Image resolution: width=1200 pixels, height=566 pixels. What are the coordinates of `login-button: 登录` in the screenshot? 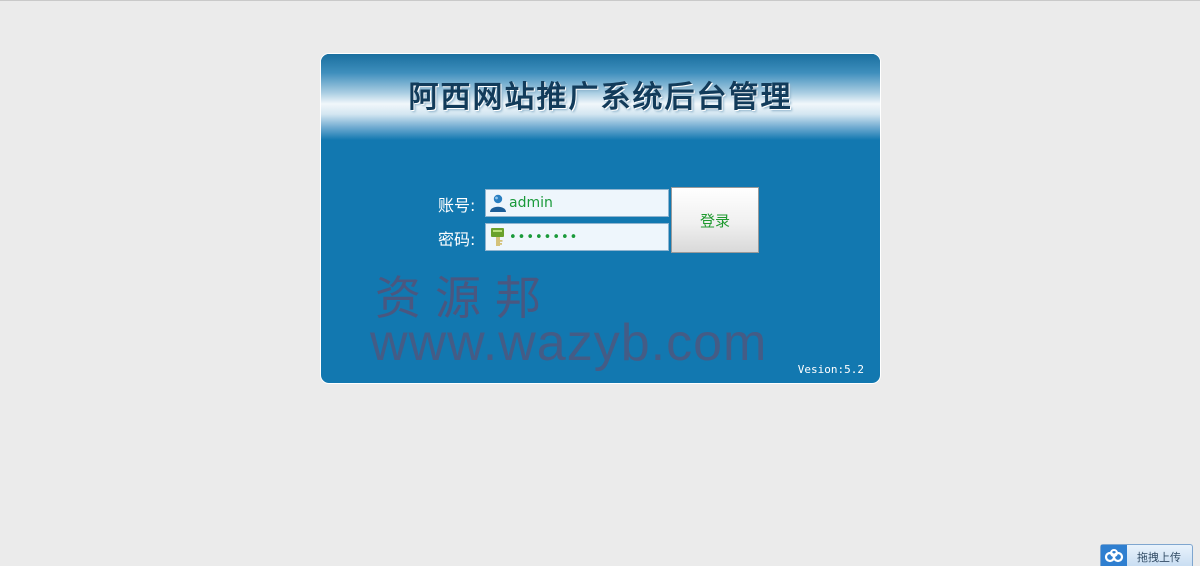 It's located at (715, 220).